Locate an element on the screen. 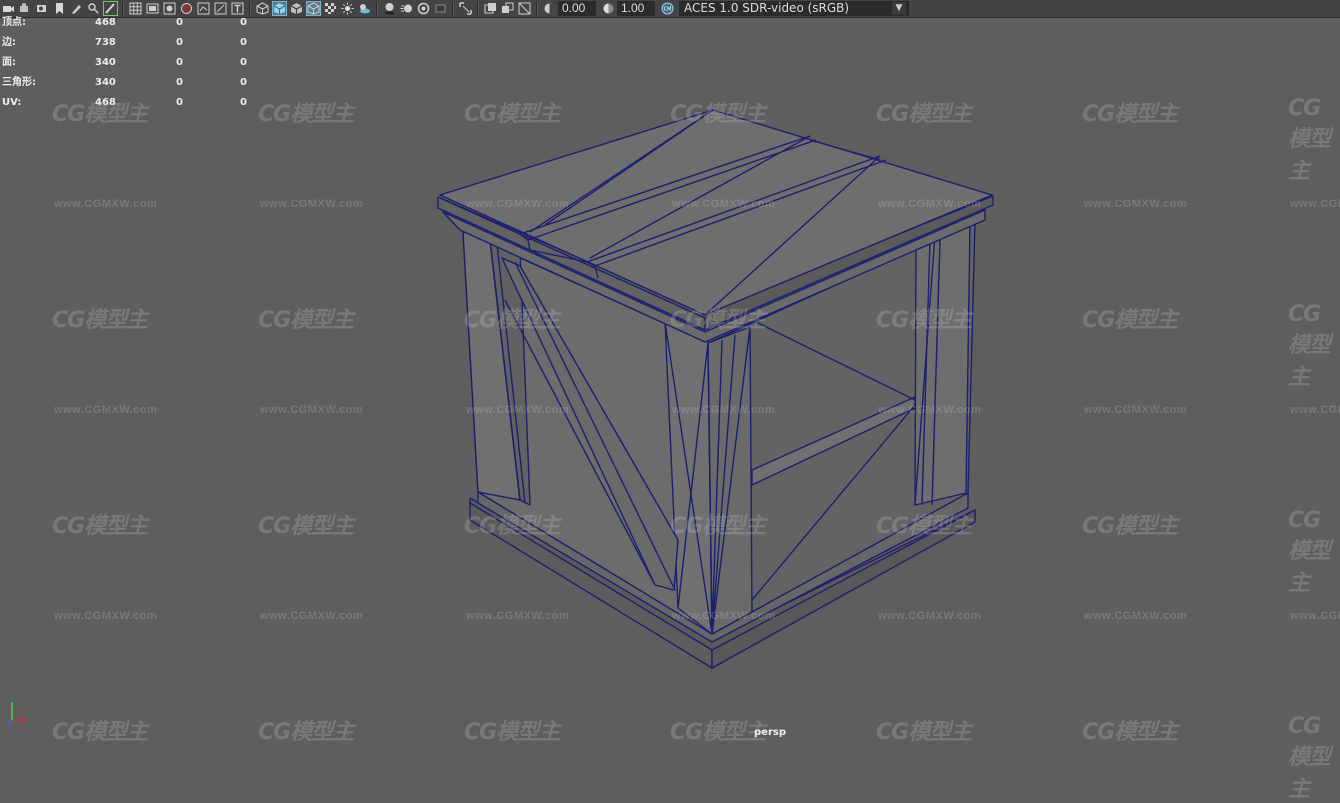 The width and height of the screenshot is (1340, 803). camera-attributes-icon is located at coordinates (25, 8).